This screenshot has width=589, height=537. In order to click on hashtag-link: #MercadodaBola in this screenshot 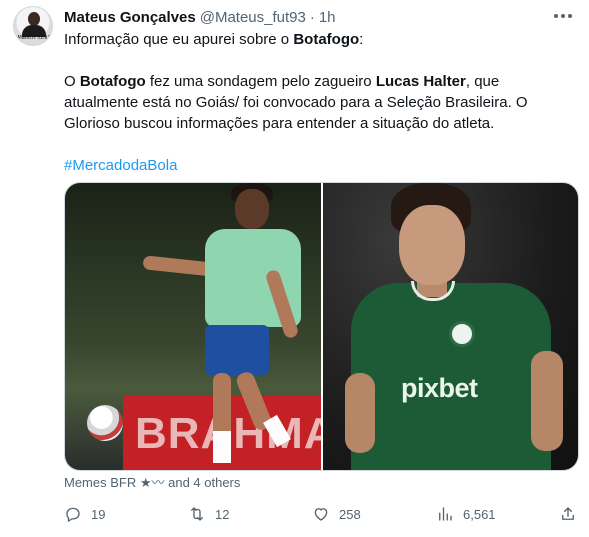, I will do `click(120, 165)`.